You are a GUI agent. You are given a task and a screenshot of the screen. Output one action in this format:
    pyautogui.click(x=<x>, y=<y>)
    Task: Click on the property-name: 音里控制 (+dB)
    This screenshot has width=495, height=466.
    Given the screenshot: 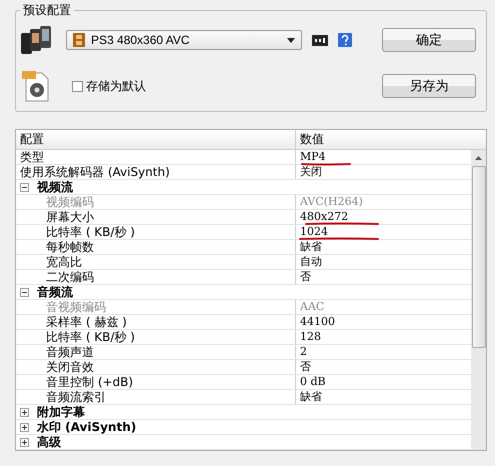 What is the action you would take?
    pyautogui.click(x=156, y=382)
    